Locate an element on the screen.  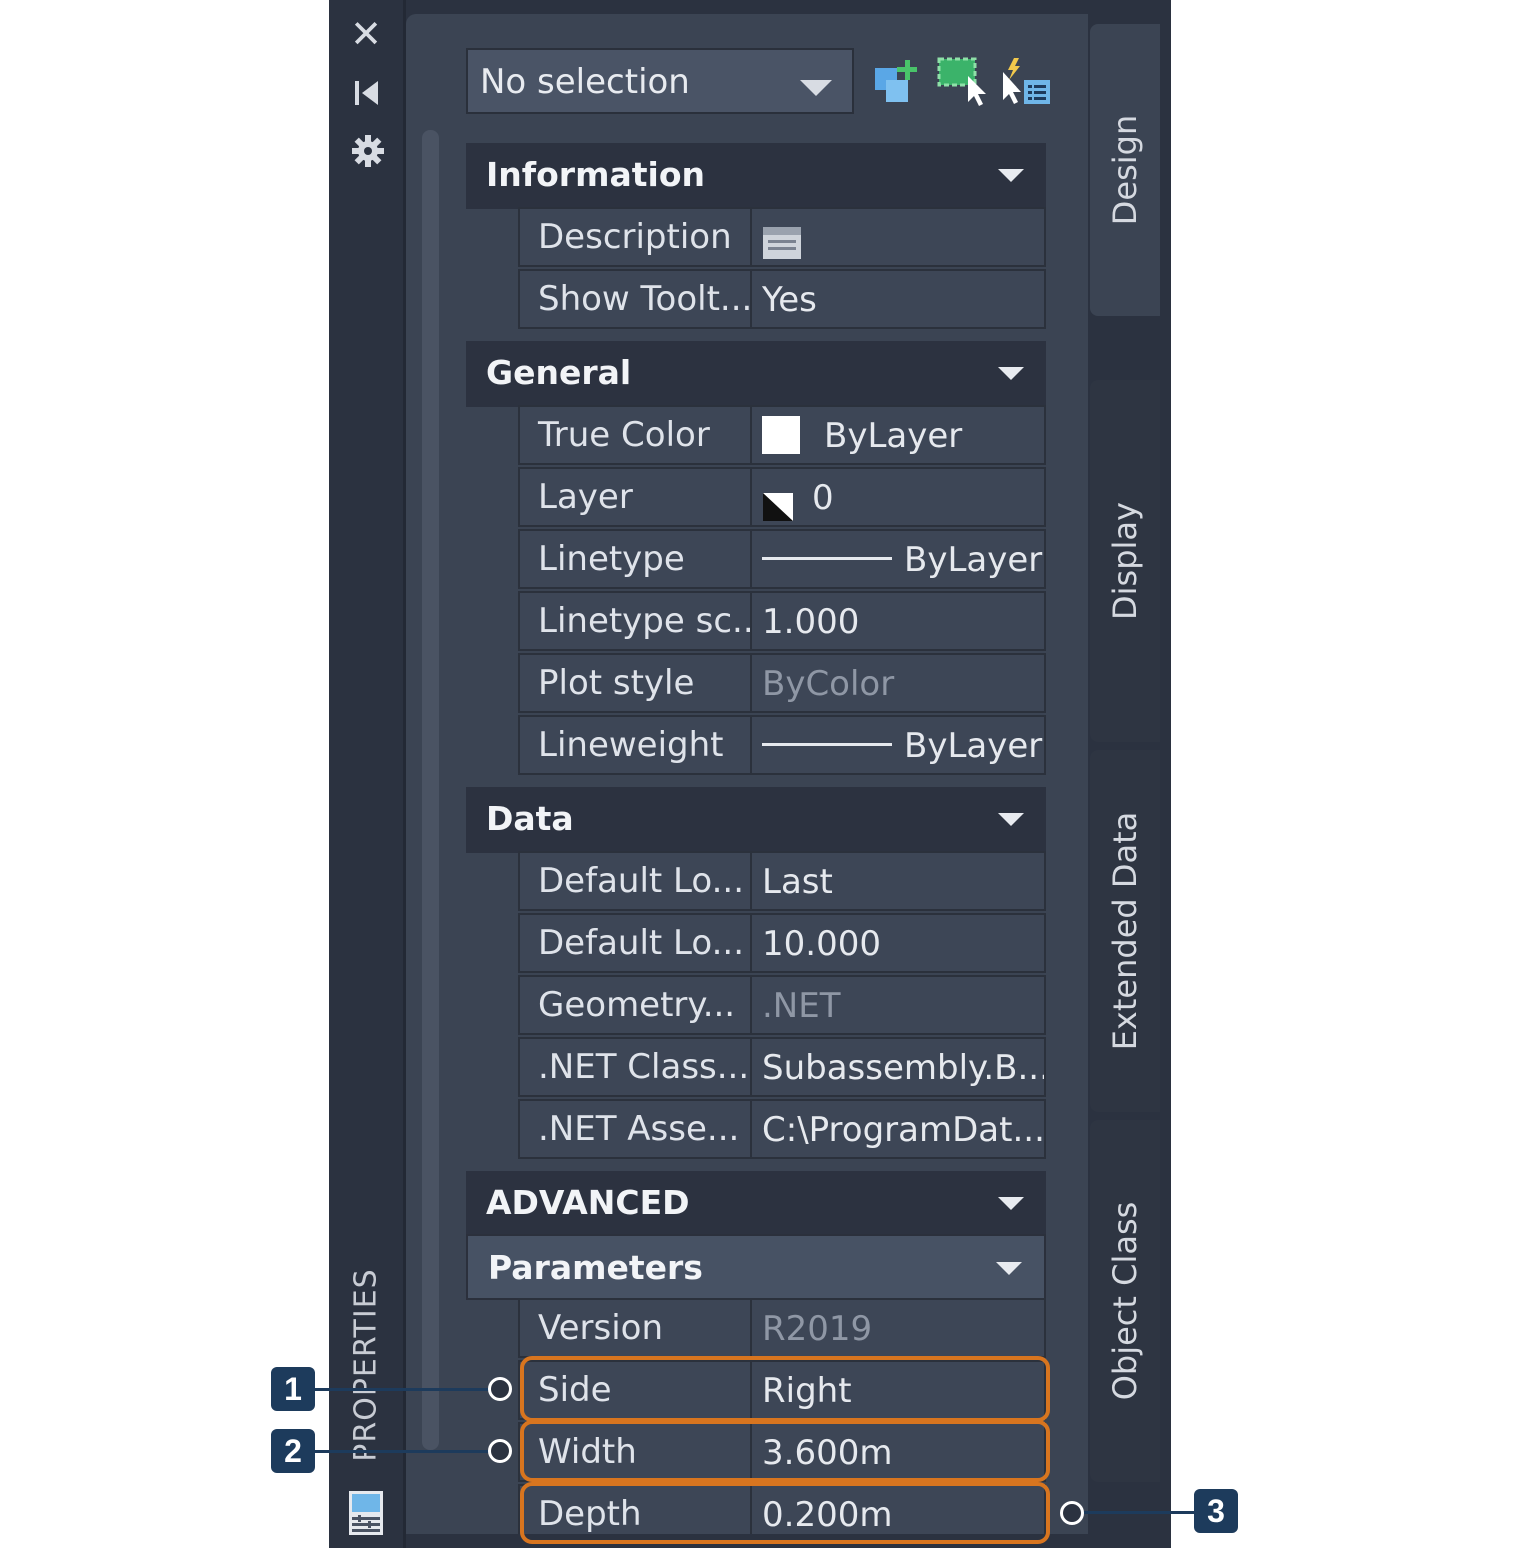
property-row-true-color: True Color ByLayer is located at coordinates (782, 436).